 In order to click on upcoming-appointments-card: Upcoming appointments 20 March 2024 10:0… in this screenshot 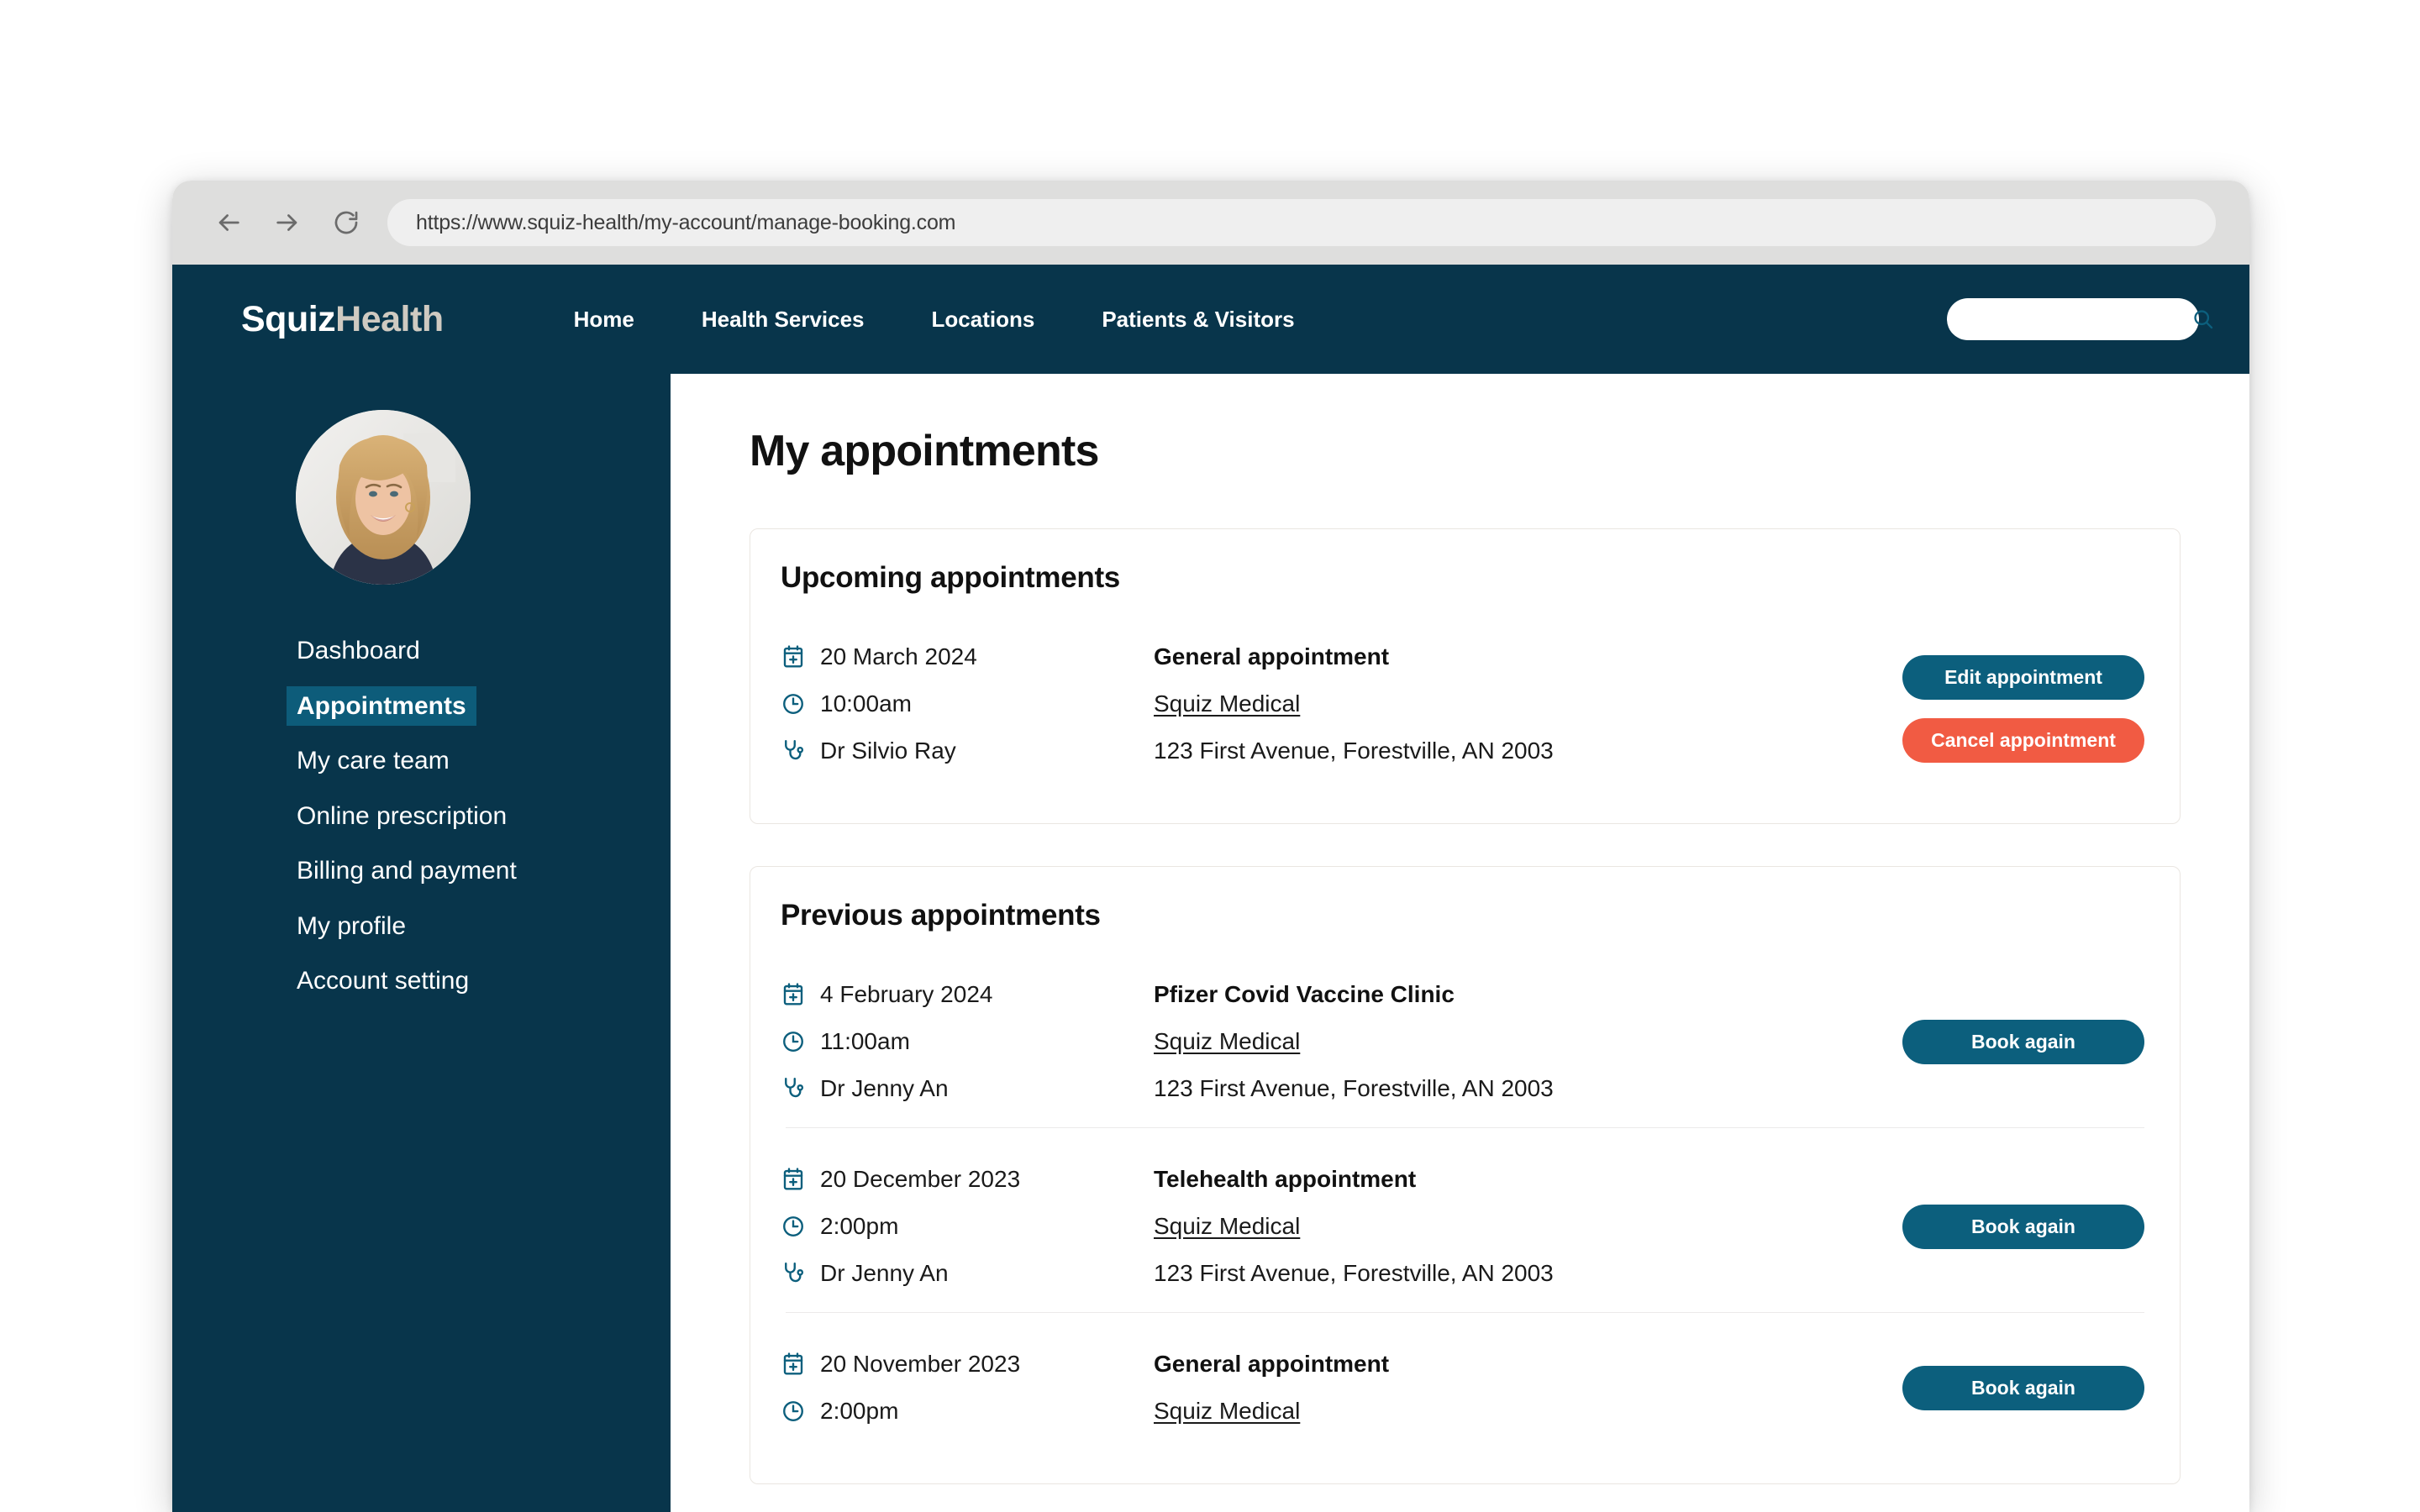, I will do `click(1466, 676)`.